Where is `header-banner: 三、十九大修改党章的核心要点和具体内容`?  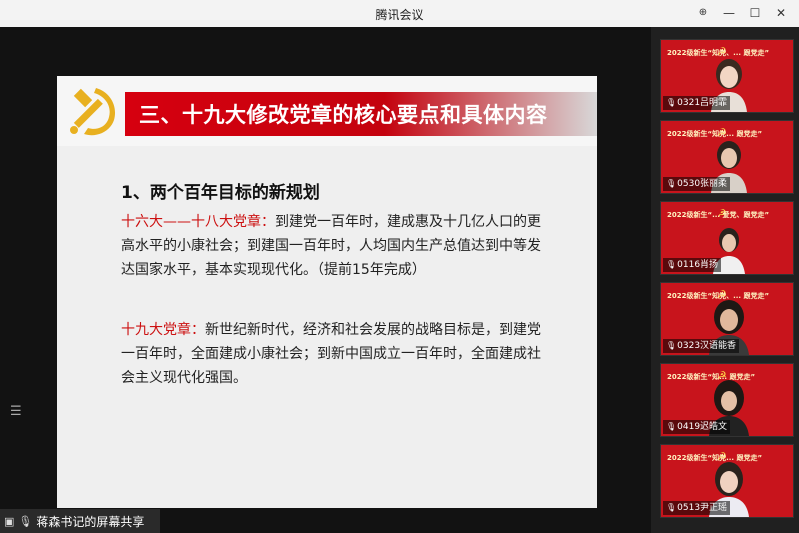 header-banner: 三、十九大修改党章的核心要点和具体内容 is located at coordinates (361, 114).